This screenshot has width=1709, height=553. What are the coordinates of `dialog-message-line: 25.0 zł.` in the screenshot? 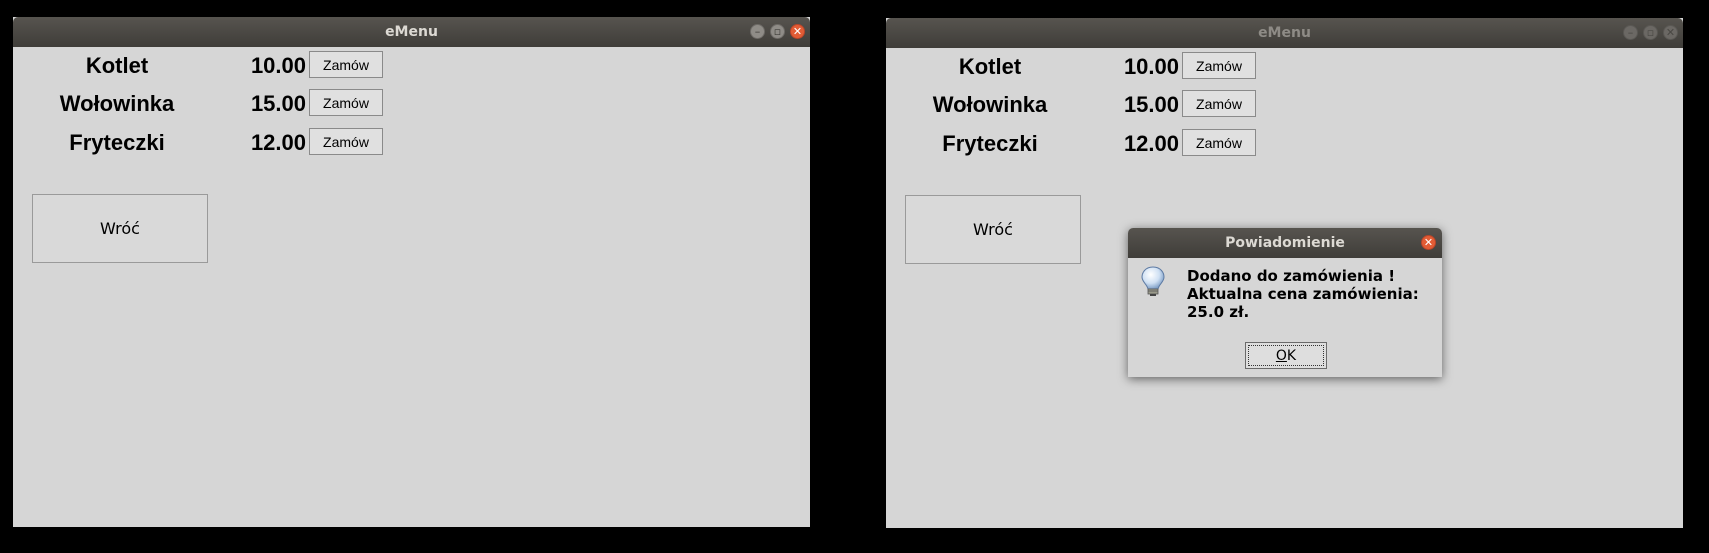 It's located at (1218, 312).